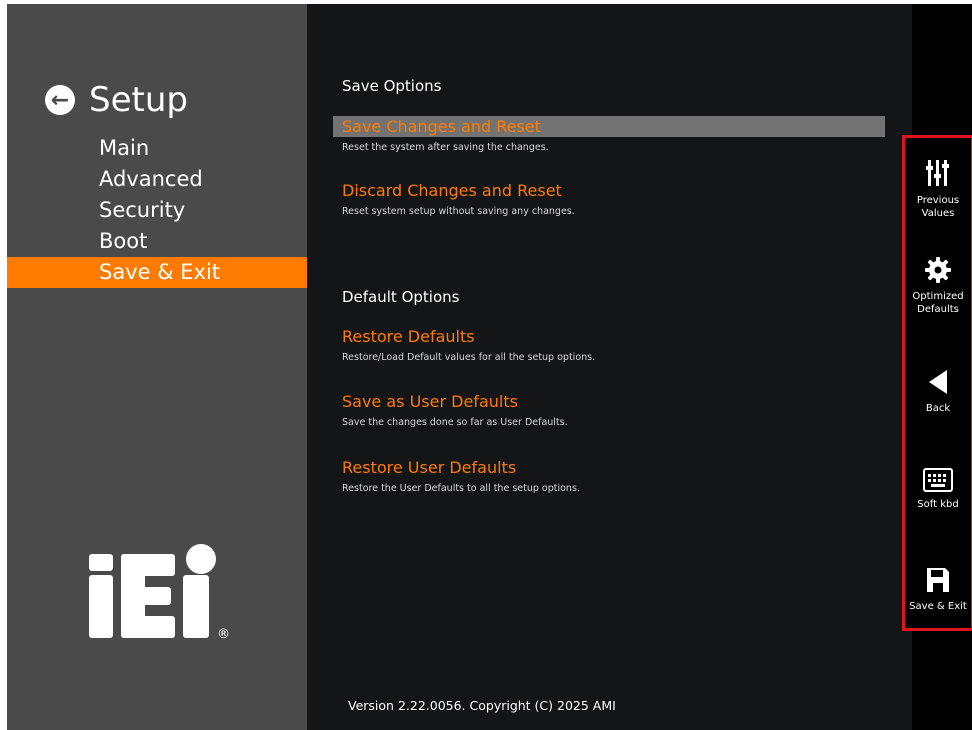 Image resolution: width=972 pixels, height=730 pixels. Describe the element at coordinates (938, 606) in the screenshot. I see `save-exit-label: Save & Exit` at that location.